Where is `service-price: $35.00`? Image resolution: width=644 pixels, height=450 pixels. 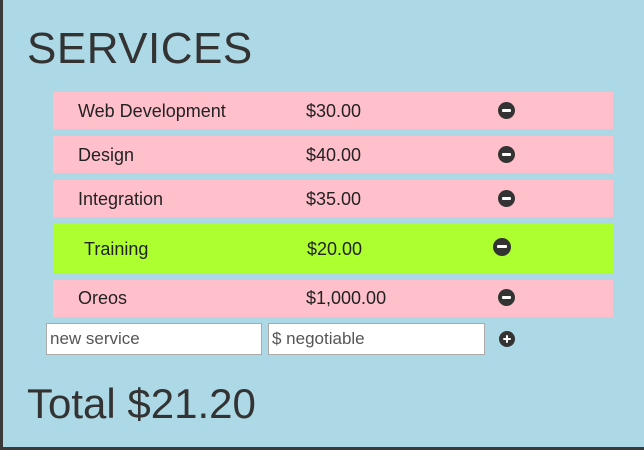
service-price: $35.00 is located at coordinates (334, 199).